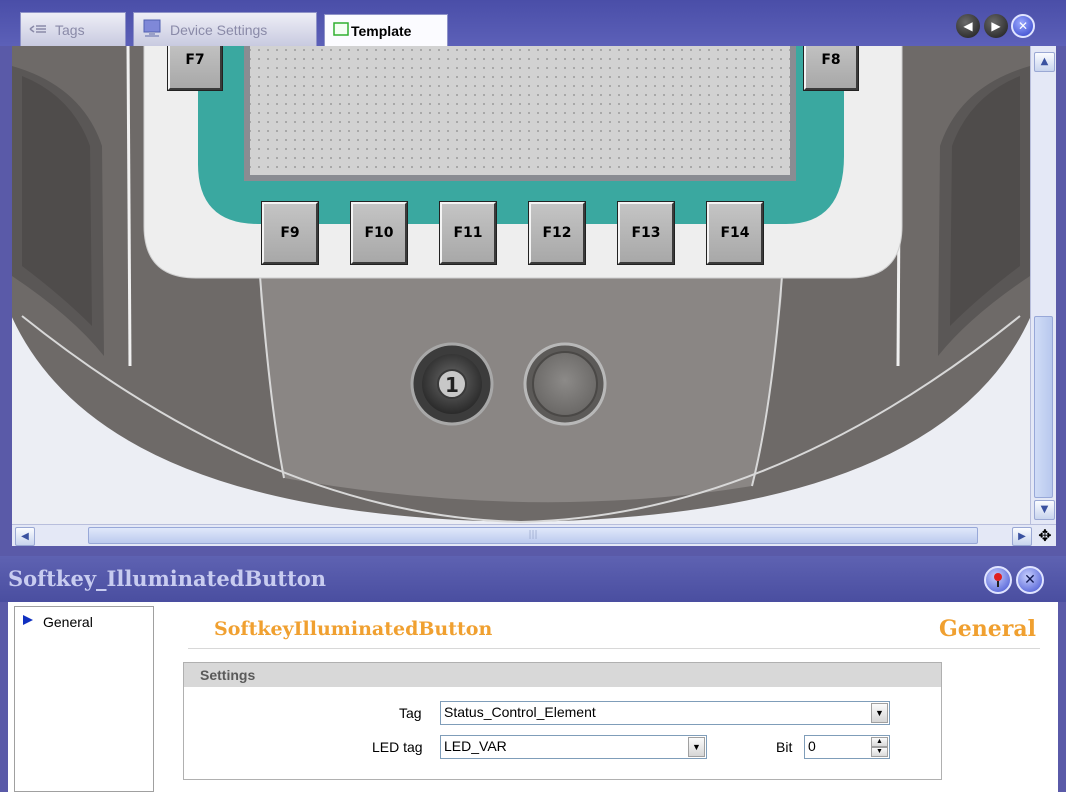 The height and width of the screenshot is (792, 1066). I want to click on nav-item-label: General, so click(68, 621).